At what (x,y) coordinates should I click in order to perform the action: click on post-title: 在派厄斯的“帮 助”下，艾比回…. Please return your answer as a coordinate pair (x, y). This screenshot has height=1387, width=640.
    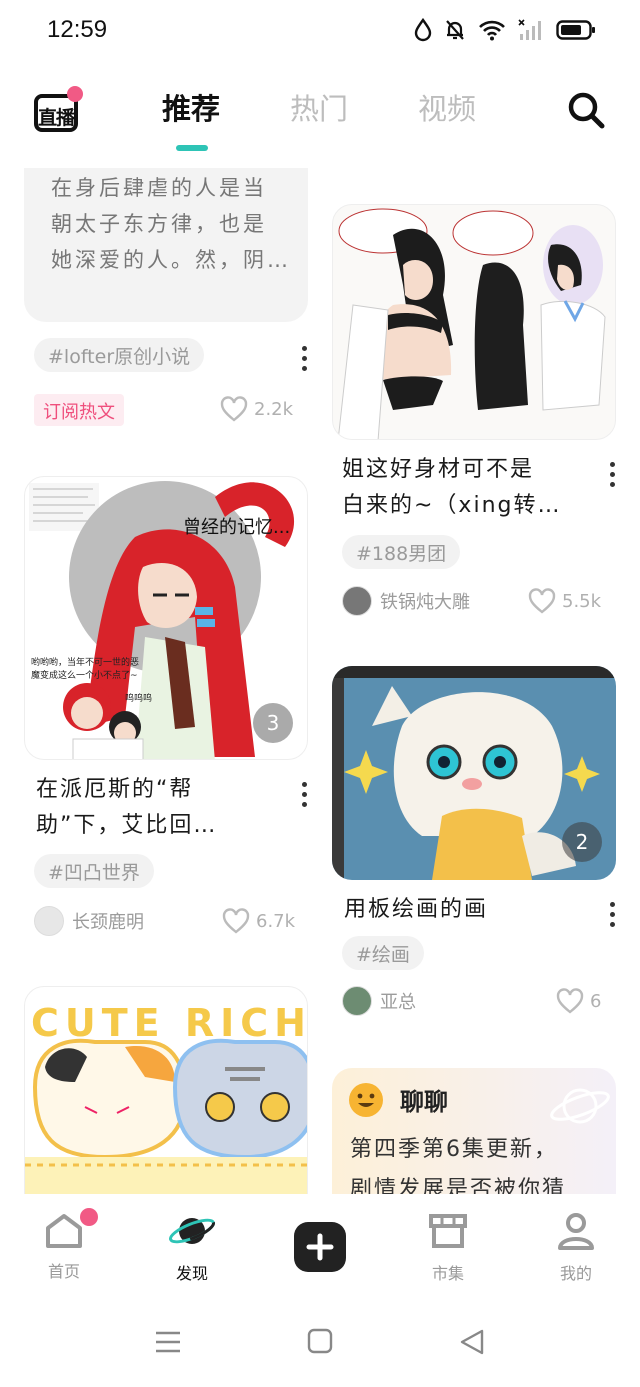
    Looking at the image, I should click on (126, 808).